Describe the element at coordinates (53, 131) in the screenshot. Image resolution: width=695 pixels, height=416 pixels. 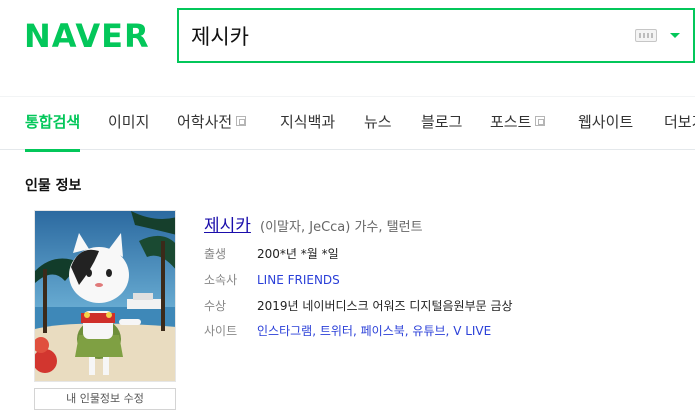
I see `tab-integrated-search: 통합검색` at that location.